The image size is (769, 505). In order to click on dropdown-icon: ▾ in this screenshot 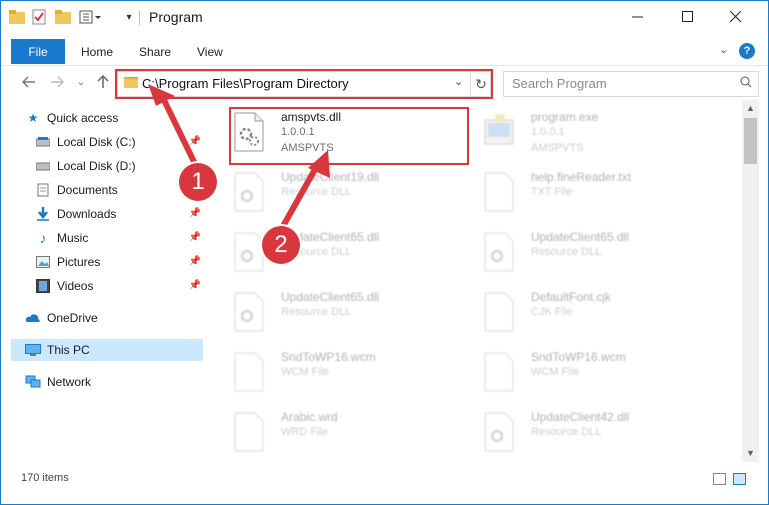, I will do `click(129, 17)`.